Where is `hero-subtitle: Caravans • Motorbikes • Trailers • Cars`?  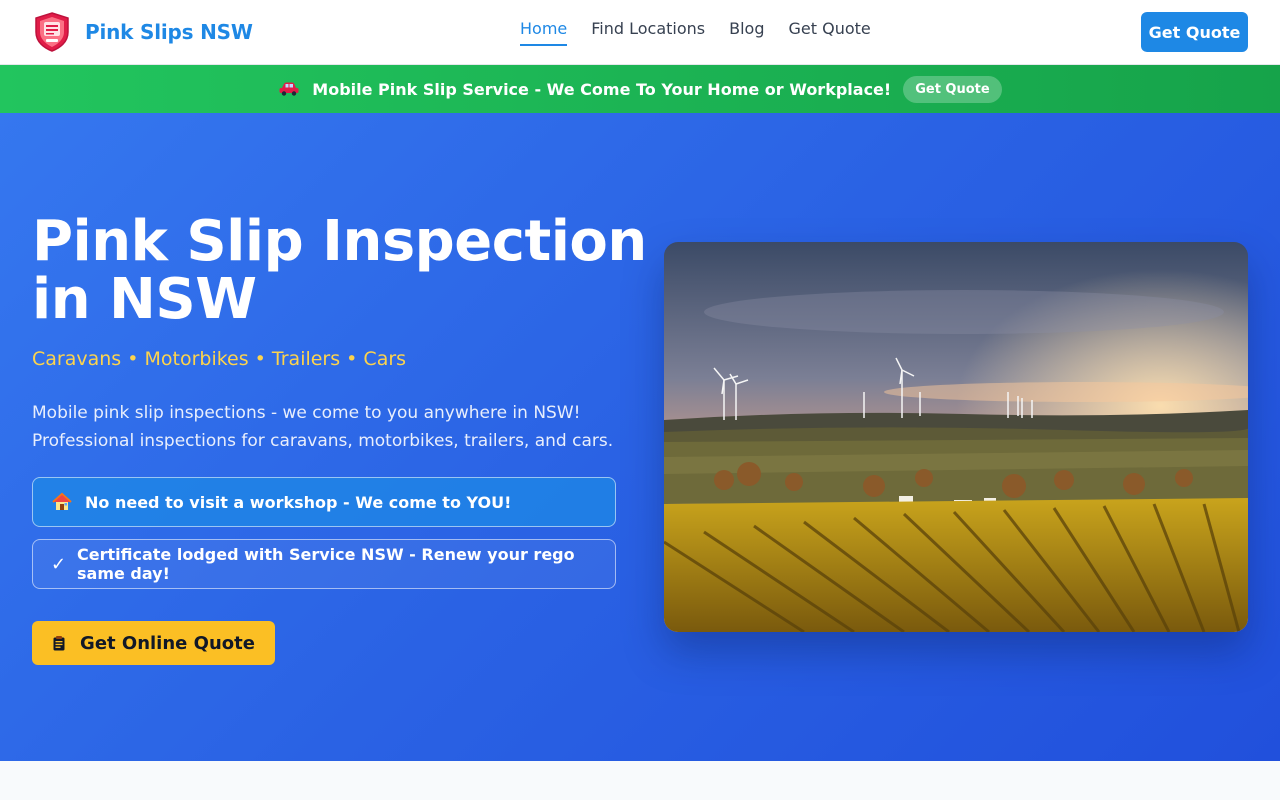 hero-subtitle: Caravans • Motorbikes • Trailers • Cars is located at coordinates (219, 359).